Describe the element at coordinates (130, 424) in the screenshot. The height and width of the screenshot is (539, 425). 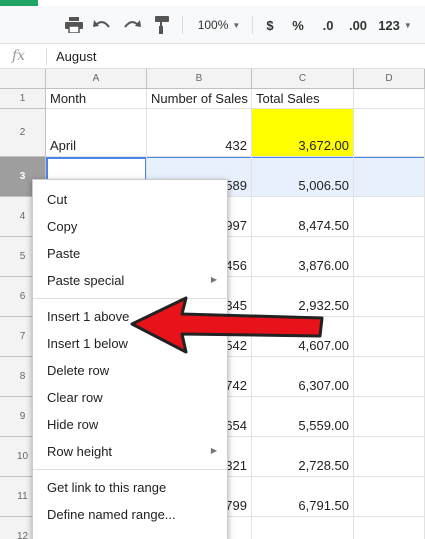
I see `menu-item-hide-row: Hide row` at that location.